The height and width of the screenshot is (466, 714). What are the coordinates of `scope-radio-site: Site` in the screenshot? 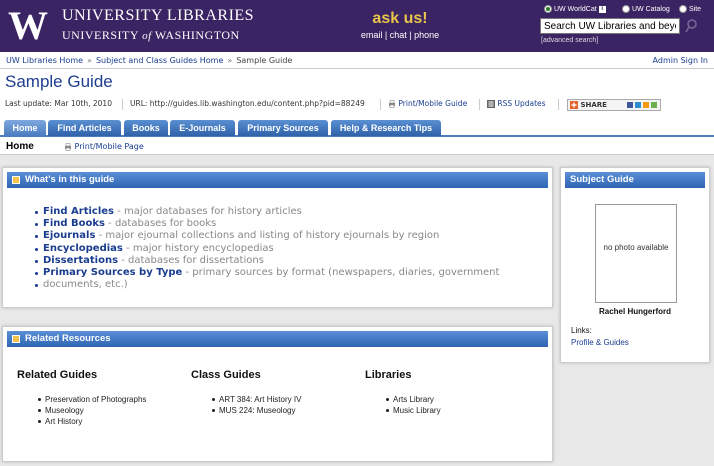 It's located at (690, 11).